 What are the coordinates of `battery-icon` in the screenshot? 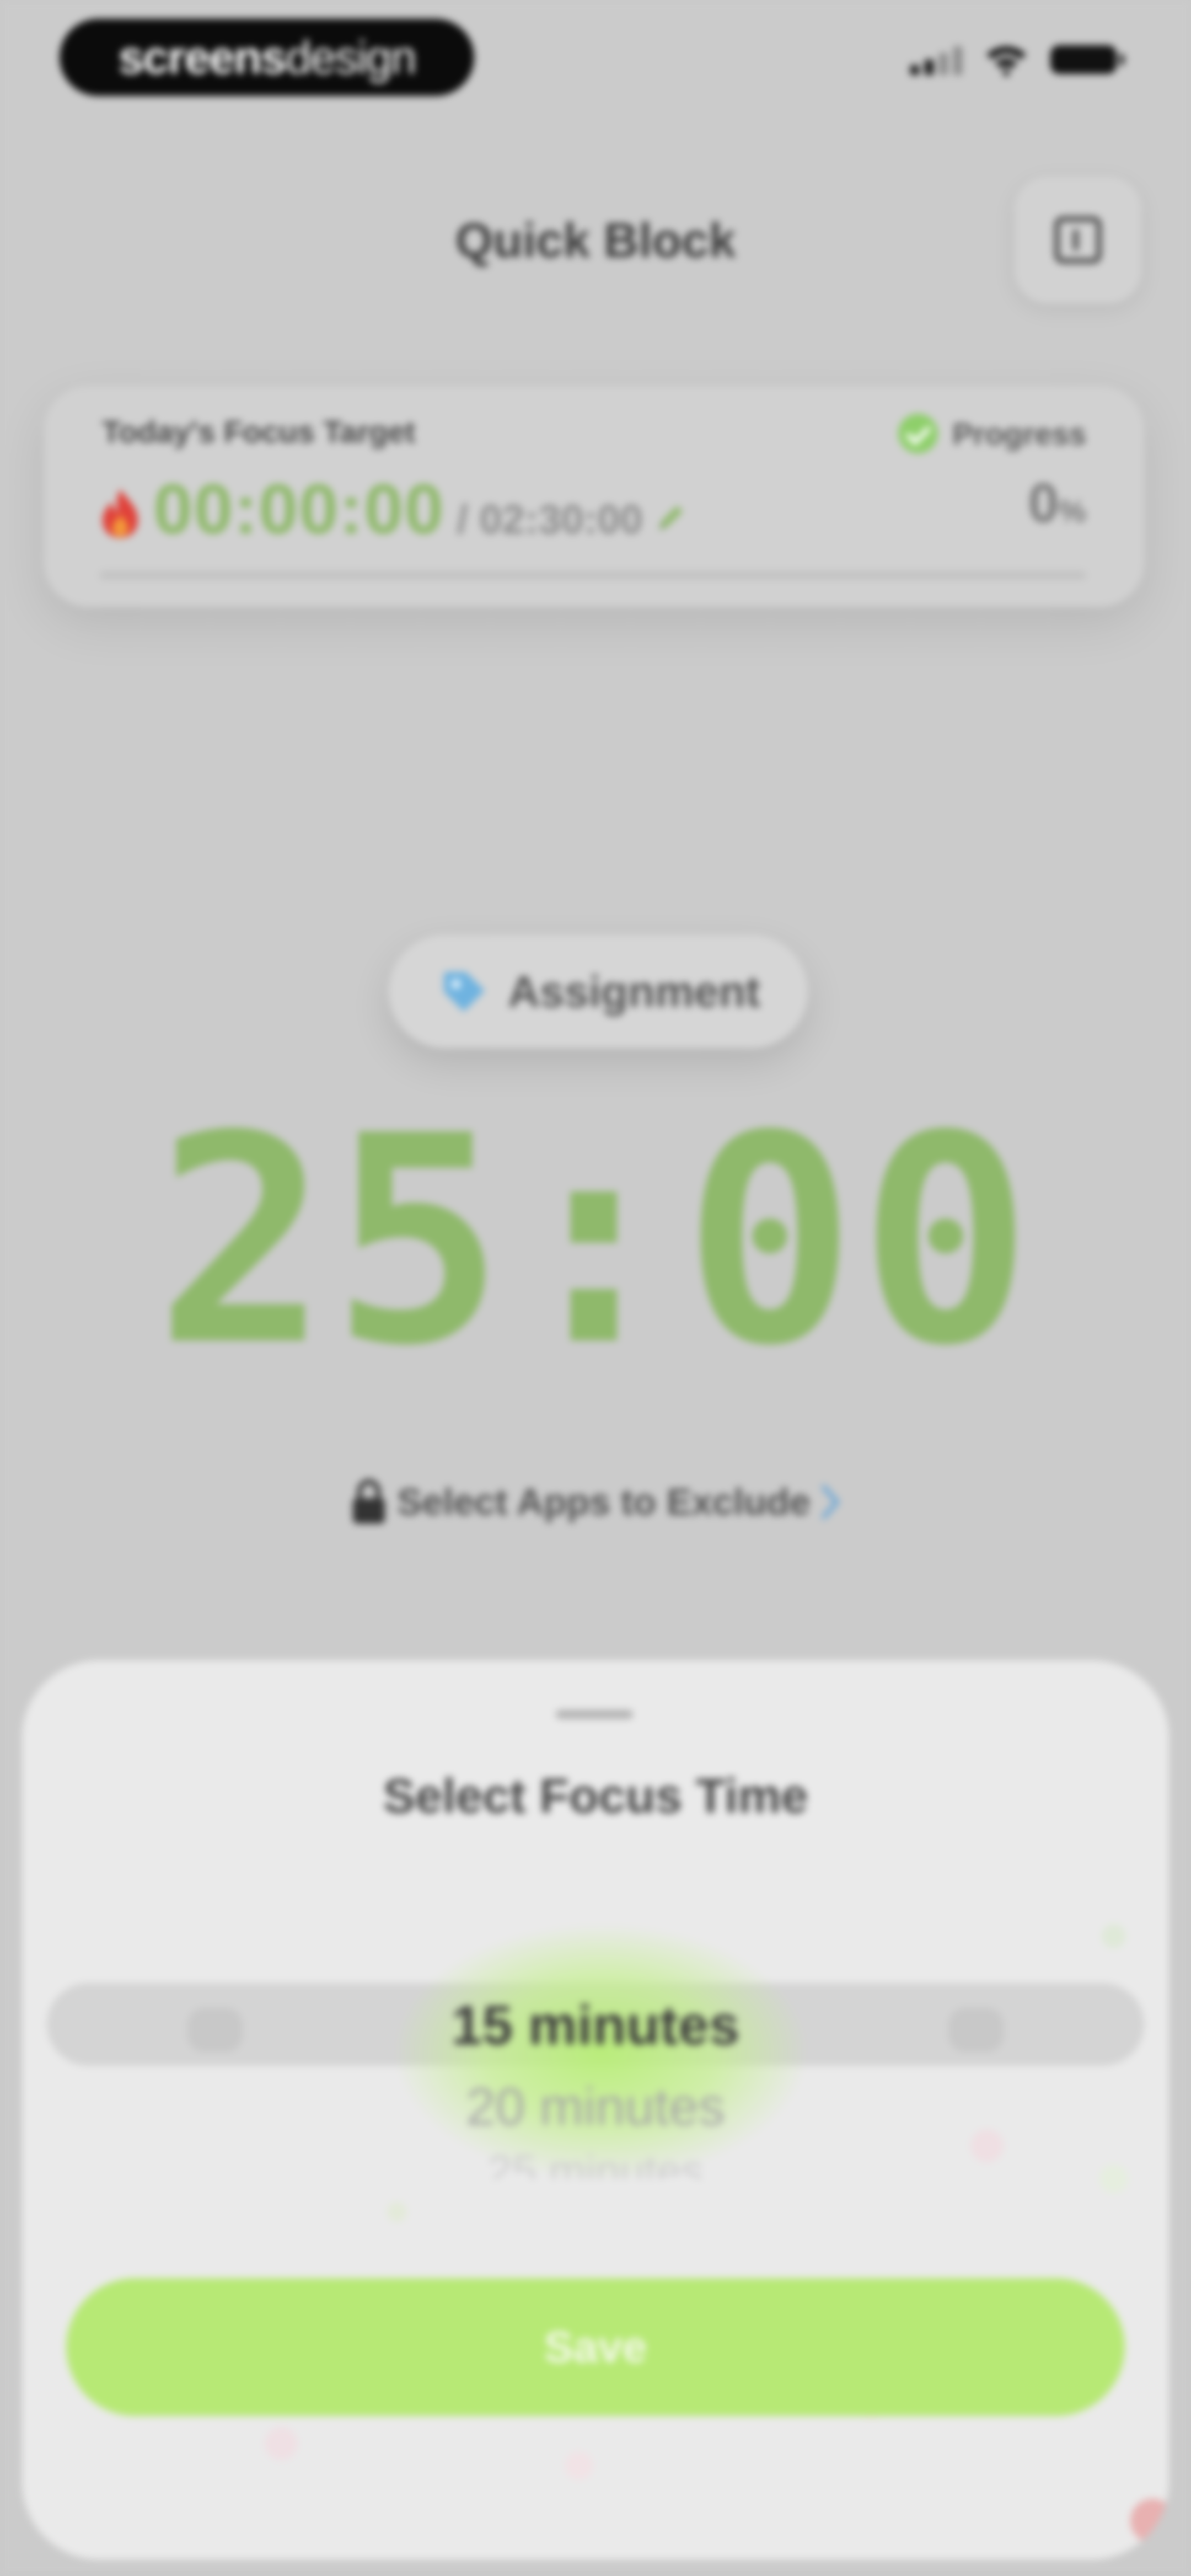 It's located at (1087, 59).